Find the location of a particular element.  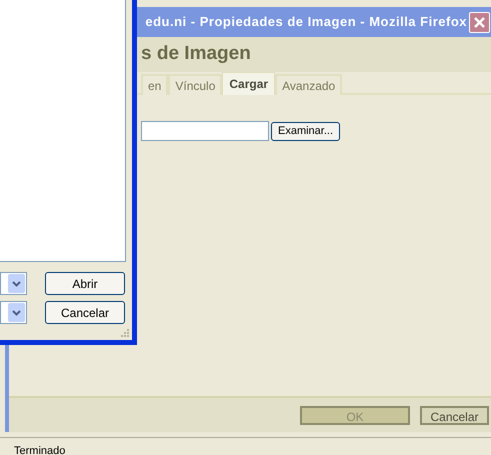

dialog-button: Abrir is located at coordinates (85, 283).